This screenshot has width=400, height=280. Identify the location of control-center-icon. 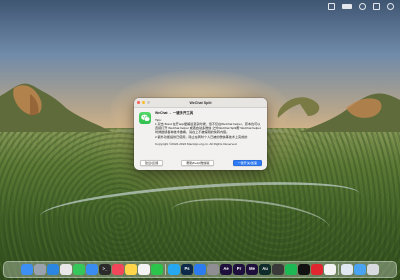
(376, 6).